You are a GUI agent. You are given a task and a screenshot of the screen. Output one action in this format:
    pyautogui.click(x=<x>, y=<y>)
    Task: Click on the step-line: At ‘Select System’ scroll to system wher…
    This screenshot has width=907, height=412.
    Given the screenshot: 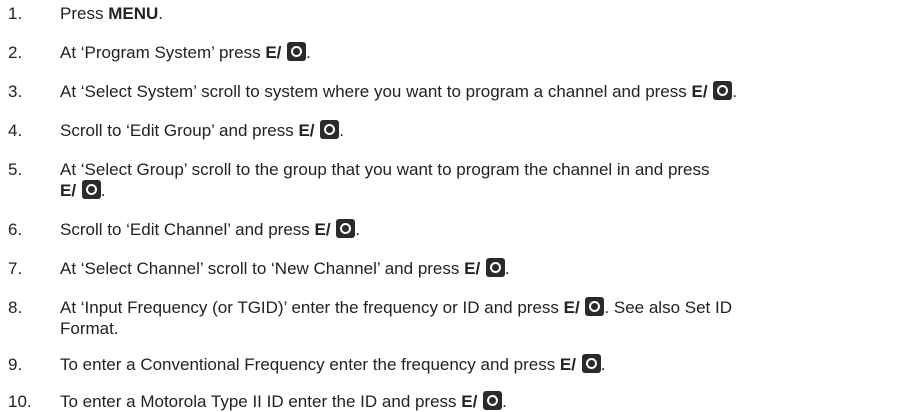 What is the action you would take?
    pyautogui.click(x=481, y=91)
    